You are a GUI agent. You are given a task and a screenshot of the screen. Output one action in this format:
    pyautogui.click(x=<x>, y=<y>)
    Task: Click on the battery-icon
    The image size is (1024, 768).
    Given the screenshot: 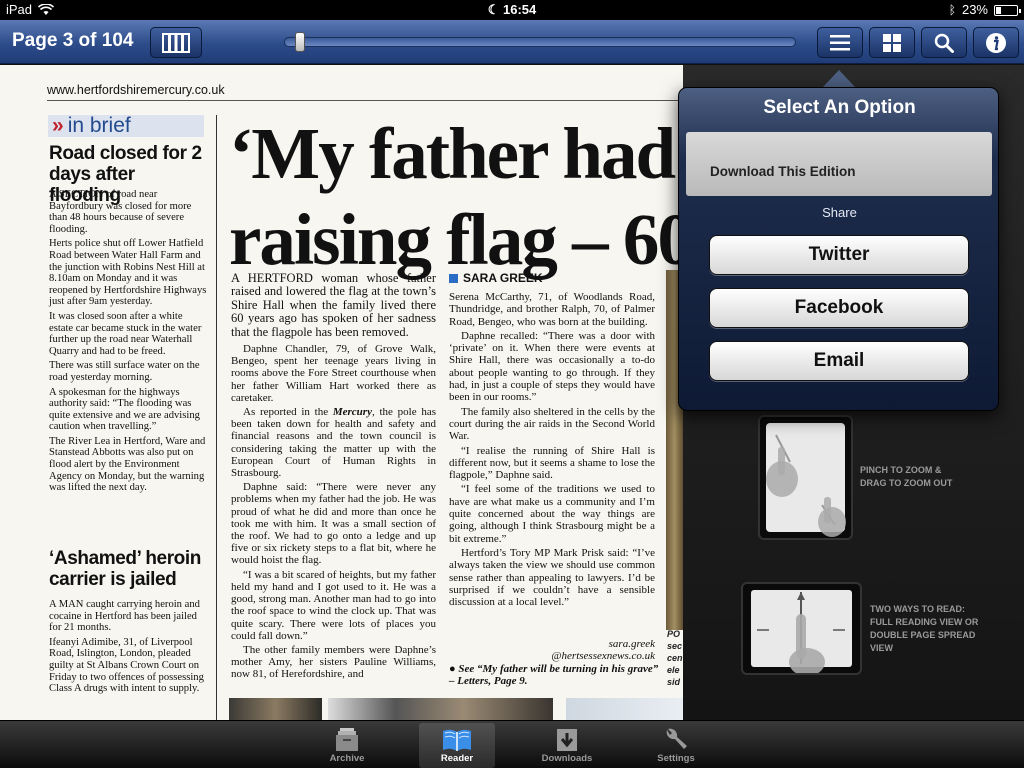 What is the action you would take?
    pyautogui.click(x=1007, y=10)
    